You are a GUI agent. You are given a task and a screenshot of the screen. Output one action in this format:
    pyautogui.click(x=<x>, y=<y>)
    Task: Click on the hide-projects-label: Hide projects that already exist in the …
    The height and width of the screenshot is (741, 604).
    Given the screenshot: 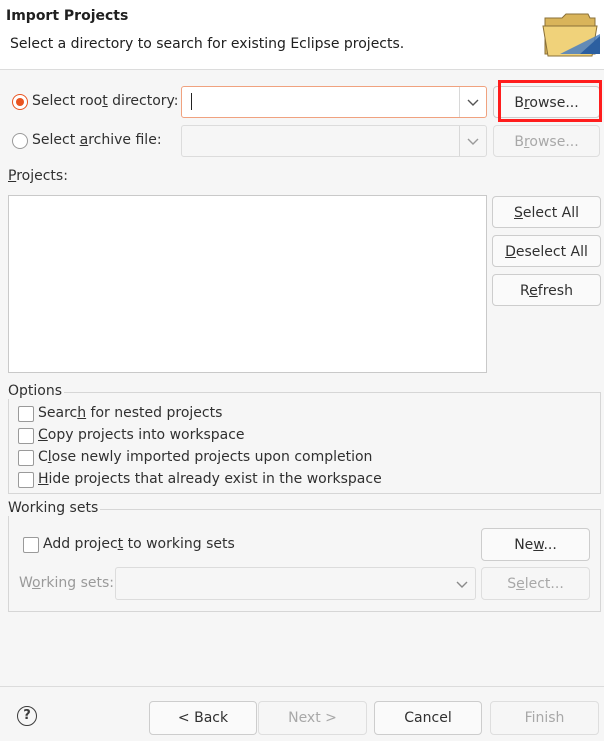 What is the action you would take?
    pyautogui.click(x=210, y=479)
    